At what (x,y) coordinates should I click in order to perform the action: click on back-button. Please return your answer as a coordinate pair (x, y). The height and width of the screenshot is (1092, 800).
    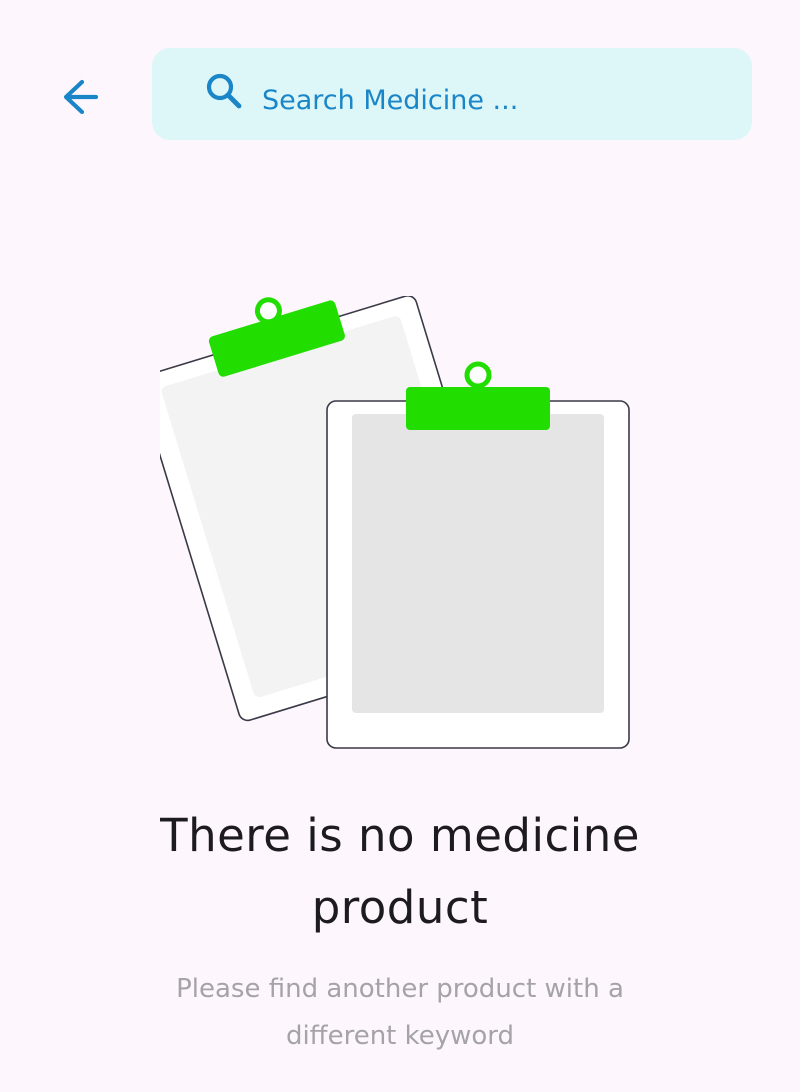
    Looking at the image, I should click on (80, 96).